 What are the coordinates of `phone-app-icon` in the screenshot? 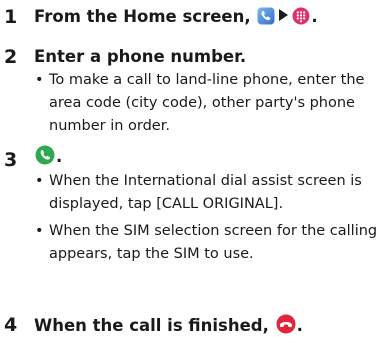 It's located at (266, 19).